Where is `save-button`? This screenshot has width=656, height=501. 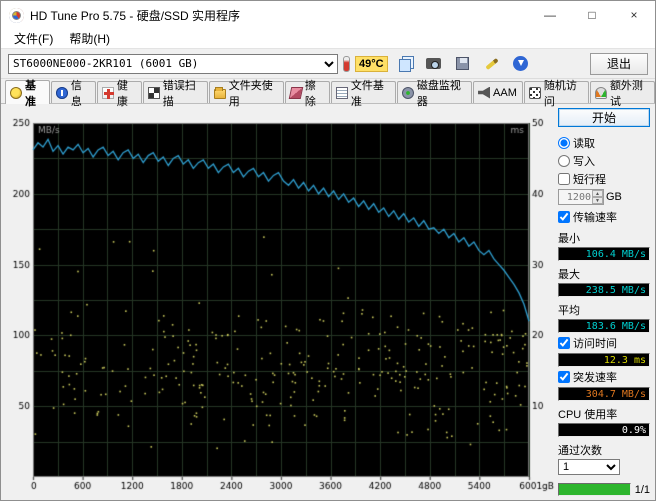
save-button is located at coordinates (463, 64).